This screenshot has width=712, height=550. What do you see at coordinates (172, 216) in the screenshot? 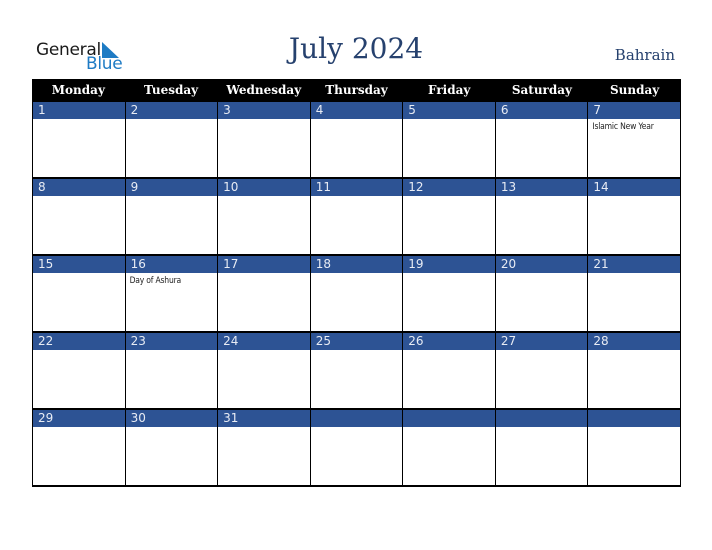
I see `day-cell: 9` at bounding box center [172, 216].